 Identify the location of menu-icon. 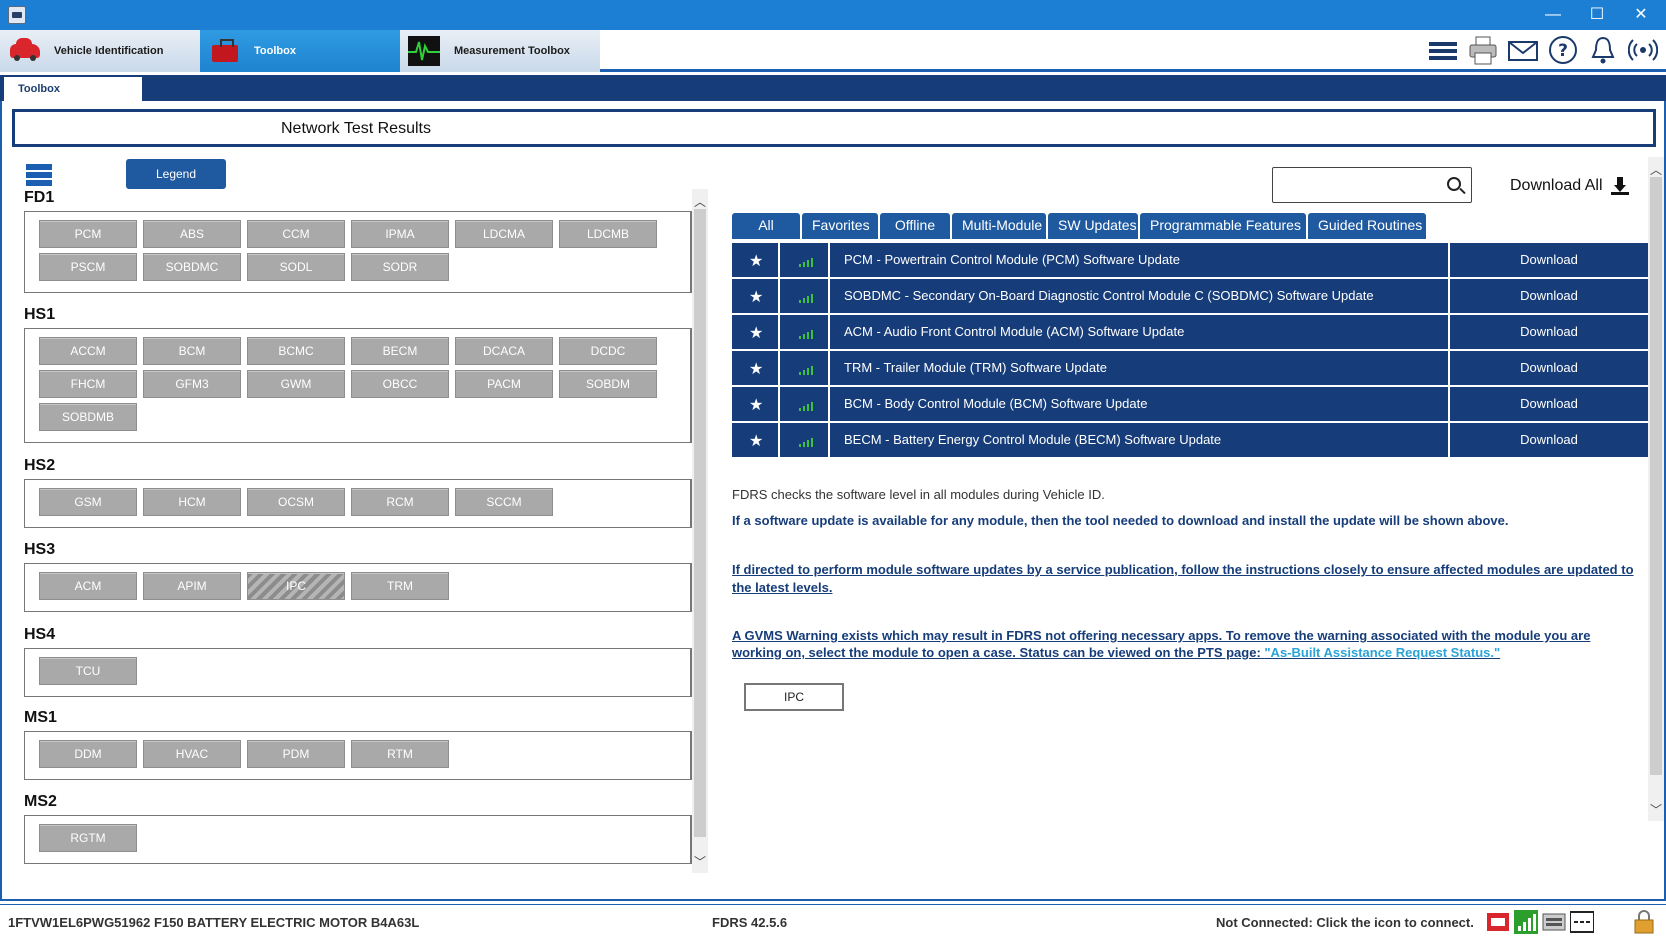
(1443, 50).